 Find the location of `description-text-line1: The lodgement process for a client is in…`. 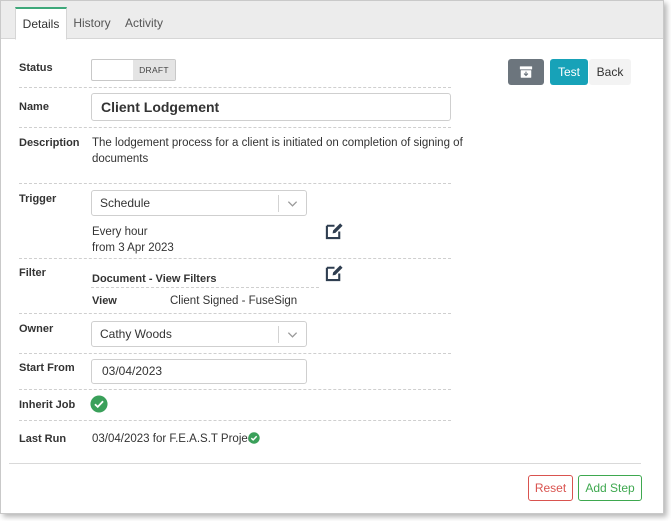

description-text-line1: The lodgement process for a client is in… is located at coordinates (277, 143).